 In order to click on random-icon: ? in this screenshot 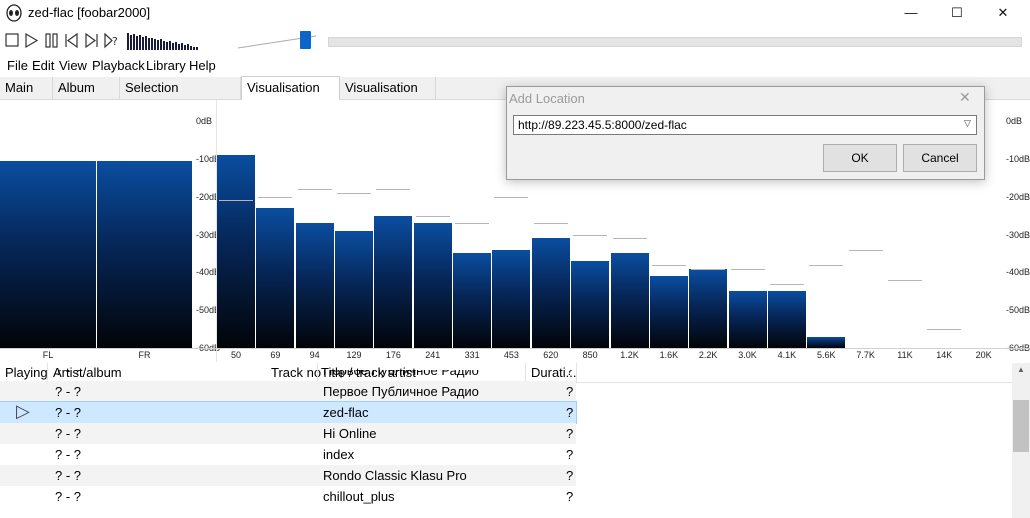, I will do `click(111, 40)`.